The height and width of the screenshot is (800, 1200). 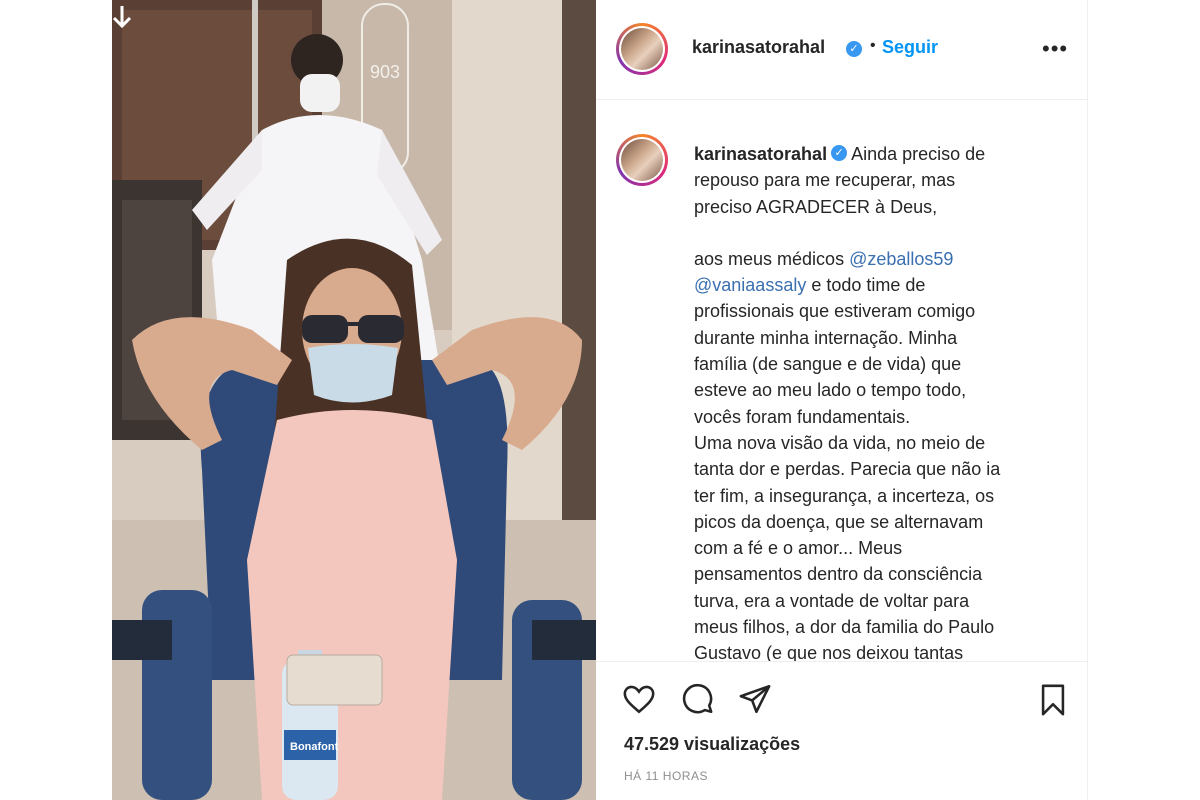 What do you see at coordinates (826, 337) in the screenshot?
I see `caption-line: durante minha internação. Minha` at bounding box center [826, 337].